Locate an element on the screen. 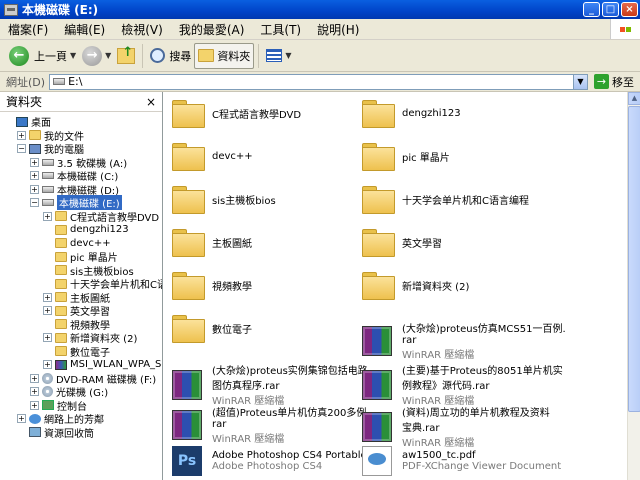 This screenshot has height=480, width=640. scroll-thumb is located at coordinates (634, 259).